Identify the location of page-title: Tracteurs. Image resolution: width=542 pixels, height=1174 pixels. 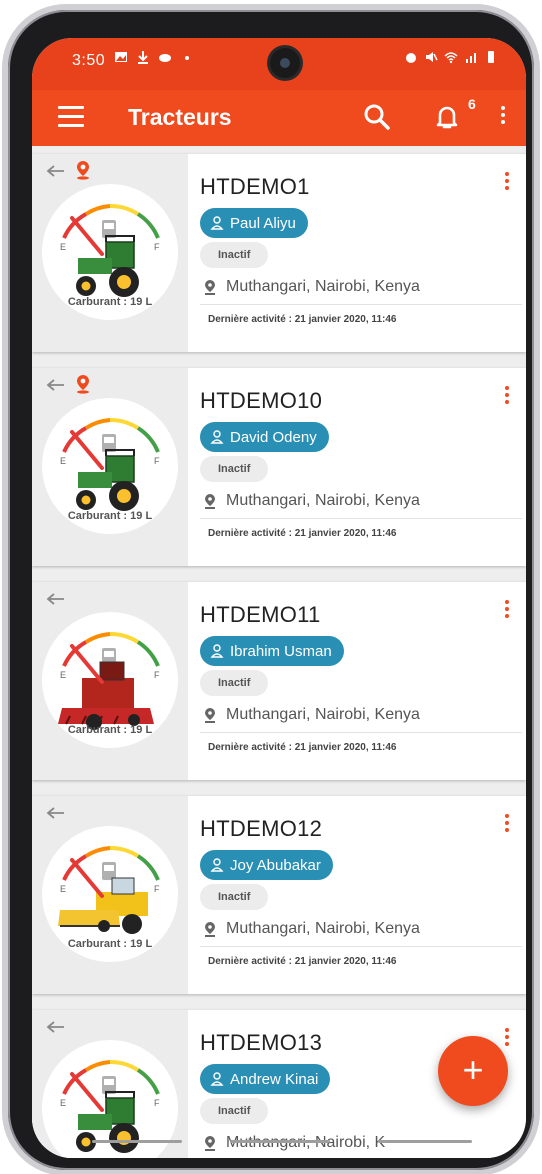
(180, 117).